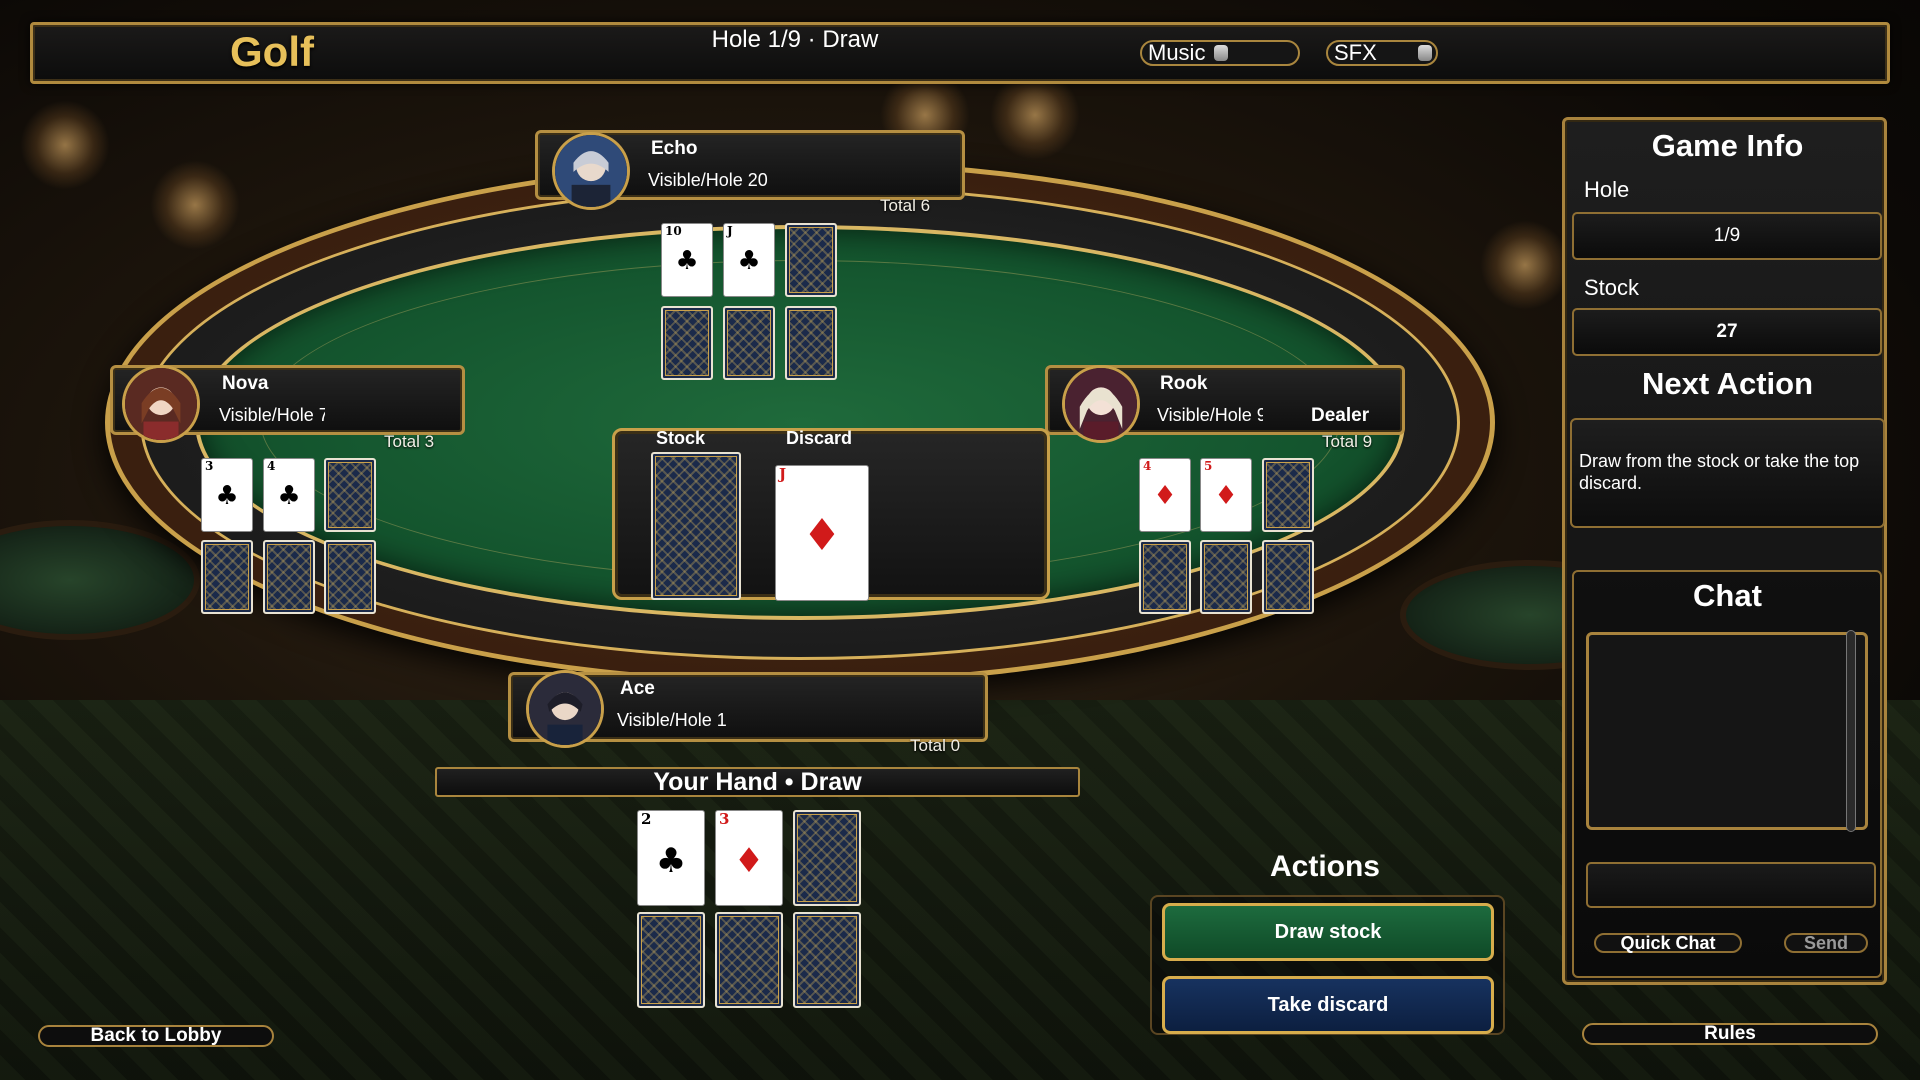 The width and height of the screenshot is (1920, 1080). Describe the element at coordinates (272, 415) in the screenshot. I see `player-visible-nova: Visible/Hole 7` at that location.